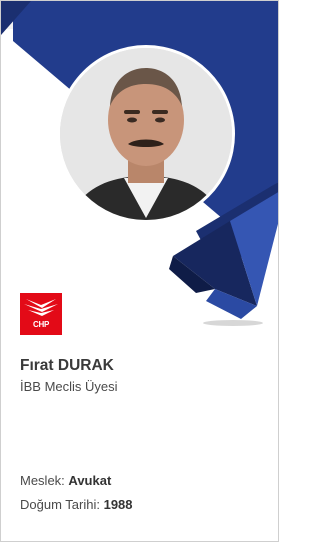 The image size is (320, 542). Describe the element at coordinates (69, 386) in the screenshot. I see `member-title: İBB Meclis Üyesi` at that location.